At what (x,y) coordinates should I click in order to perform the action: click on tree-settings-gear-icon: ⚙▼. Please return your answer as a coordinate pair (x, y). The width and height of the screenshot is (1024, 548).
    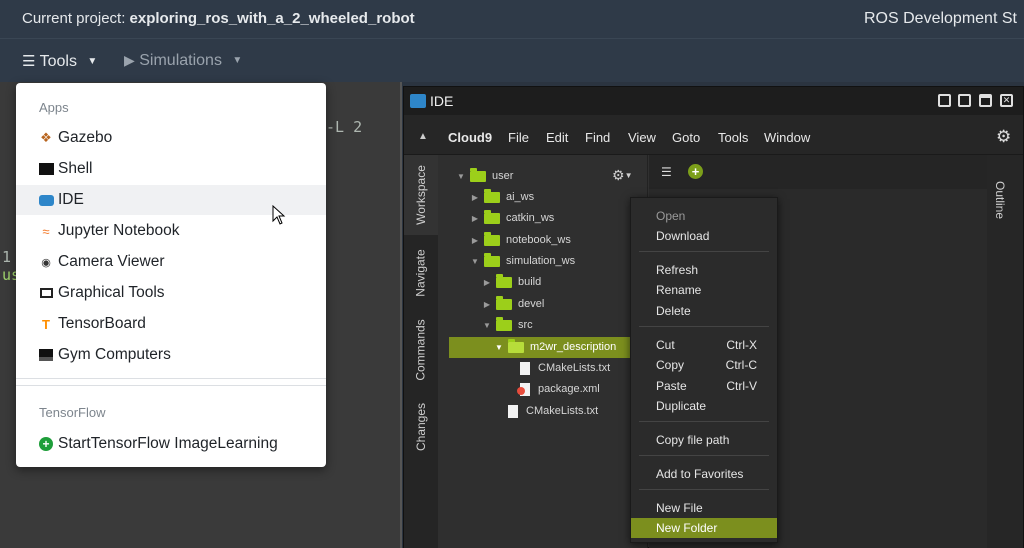
    Looking at the image, I should click on (622, 175).